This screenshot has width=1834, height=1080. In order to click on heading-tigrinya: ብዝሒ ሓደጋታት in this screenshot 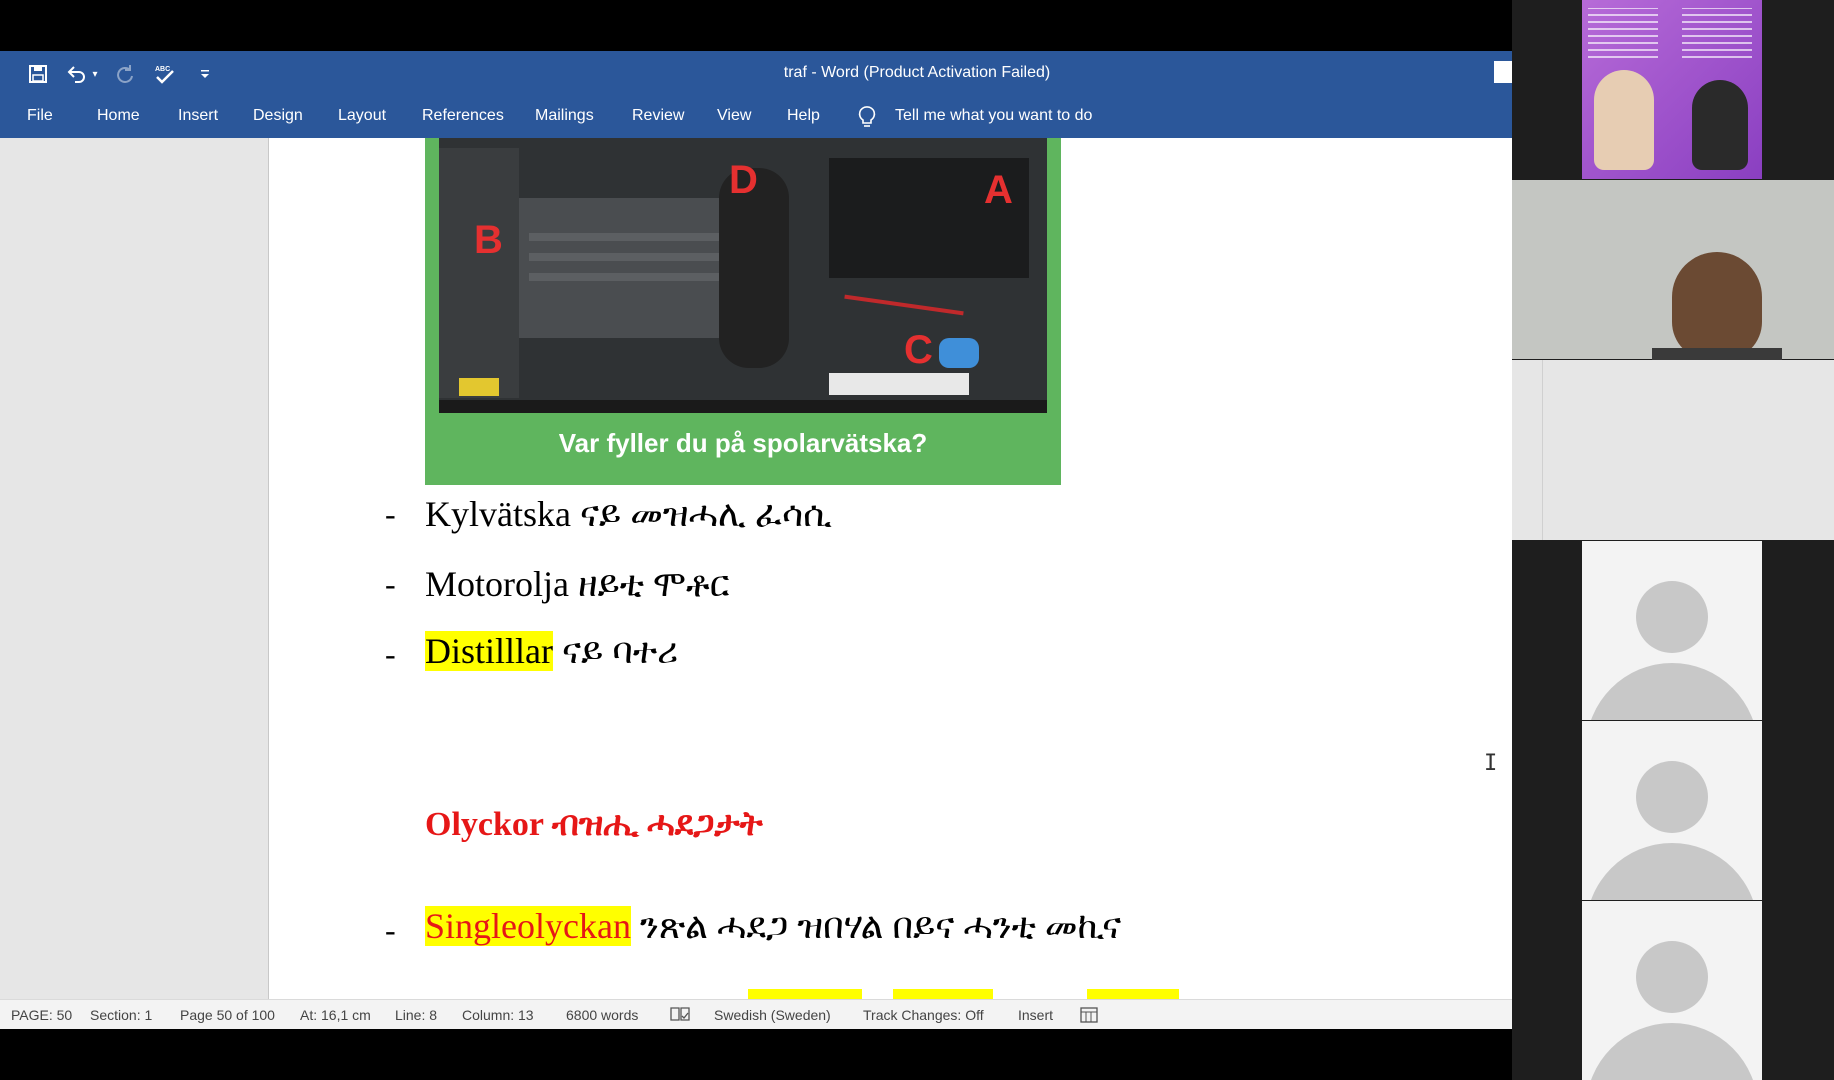, I will do `click(653, 824)`.